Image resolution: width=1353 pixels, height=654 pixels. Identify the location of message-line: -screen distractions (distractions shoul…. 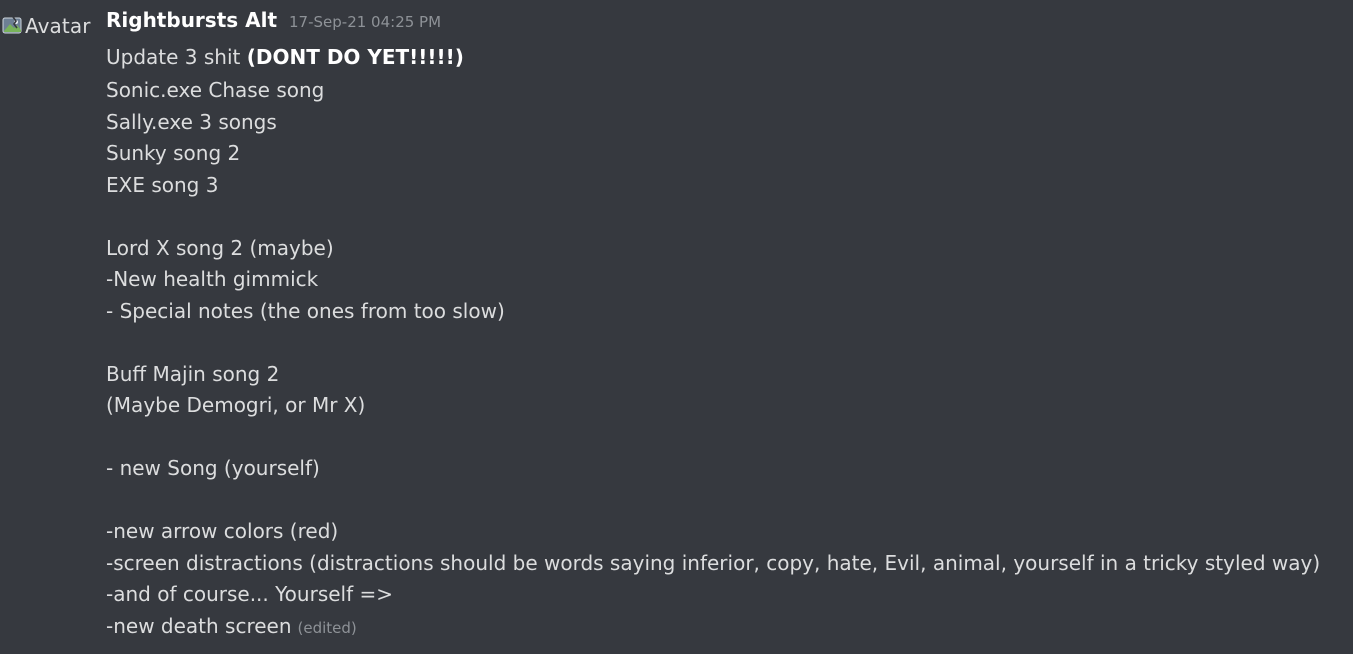
(713, 562).